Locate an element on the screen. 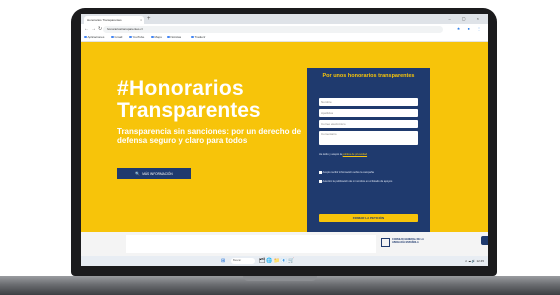 Image resolution: width=560 pixels, height=295 pixels. bookmark-item: Gmail is located at coordinates (117, 37).